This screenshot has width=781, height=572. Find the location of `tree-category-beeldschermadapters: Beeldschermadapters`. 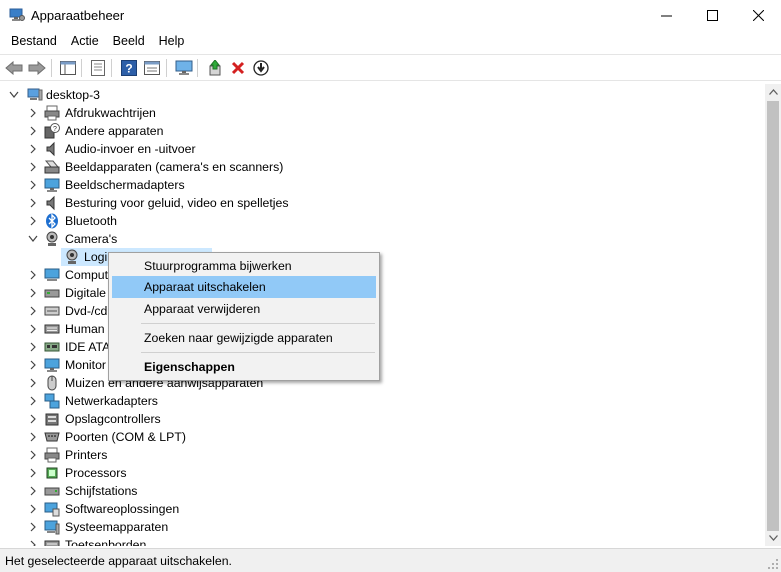

tree-category-beeldschermadapters: Beeldschermadapters is located at coordinates (382, 185).